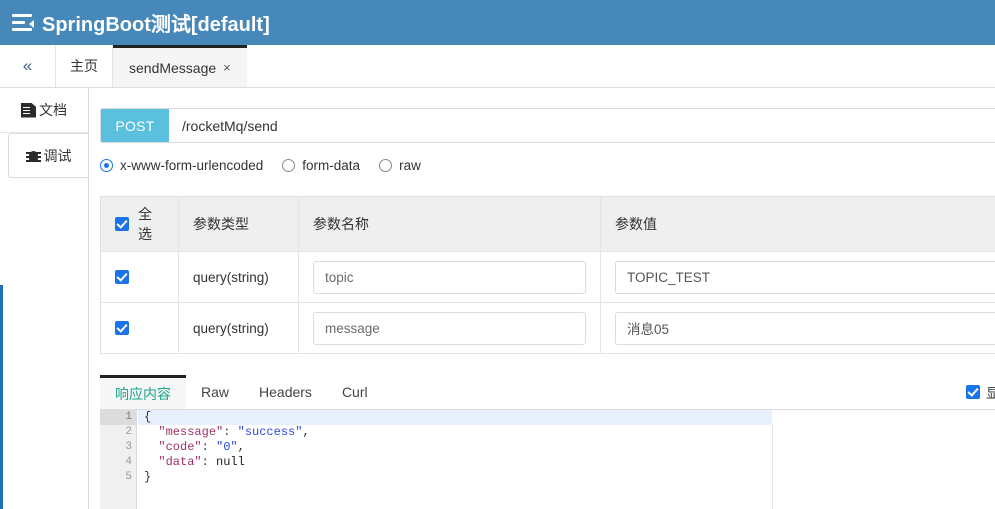 Image resolution: width=995 pixels, height=509 pixels. Describe the element at coordinates (84, 66) in the screenshot. I see `tab-home: 主页` at that location.